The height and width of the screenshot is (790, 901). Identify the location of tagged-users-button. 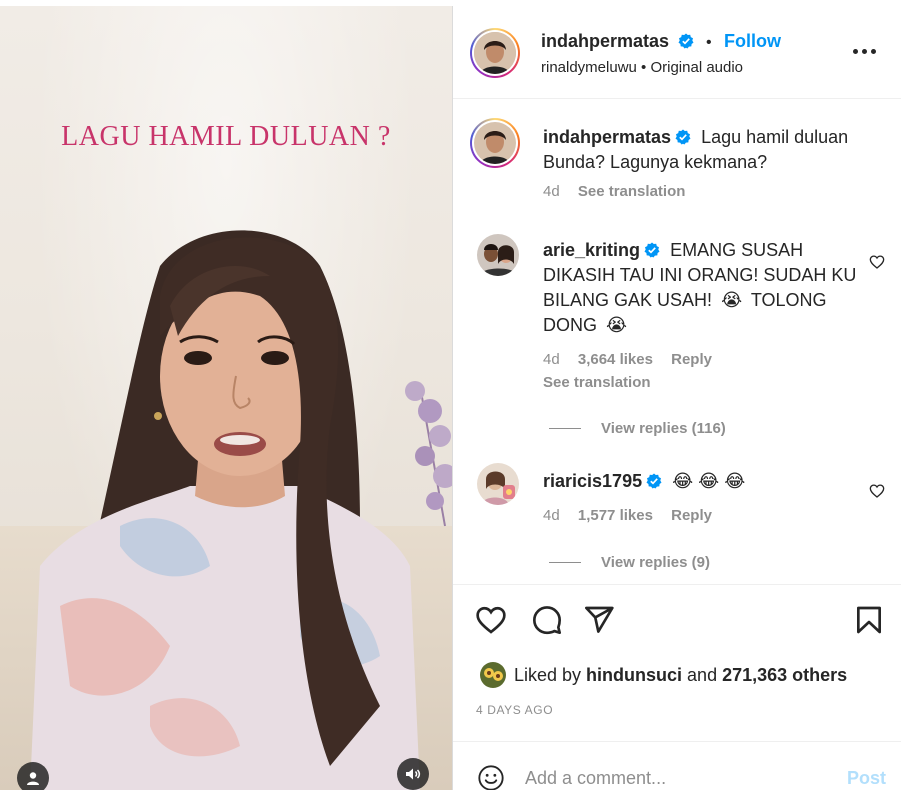
(33, 776).